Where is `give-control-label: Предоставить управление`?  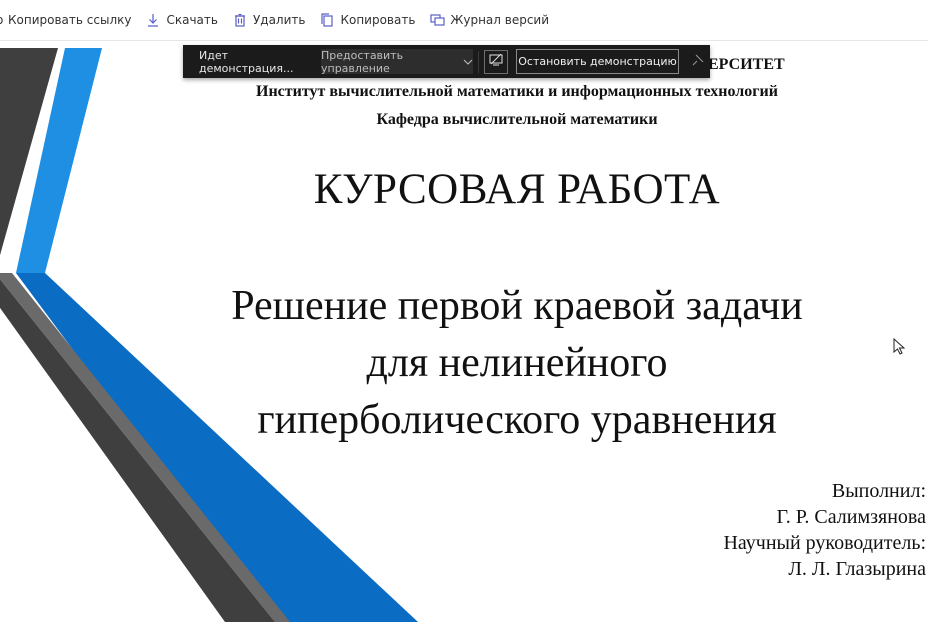 give-control-label: Предоставить управление is located at coordinates (362, 61).